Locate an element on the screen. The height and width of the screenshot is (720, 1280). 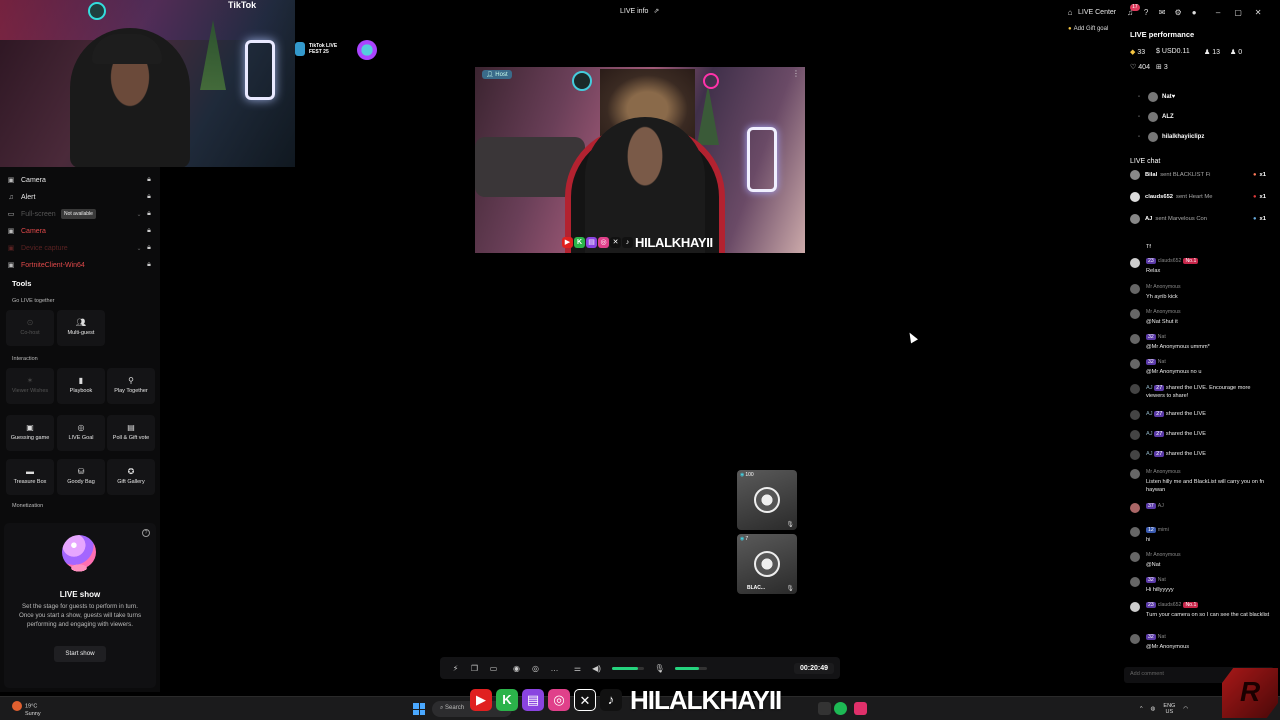
app-icon is located at coordinates (824, 708).